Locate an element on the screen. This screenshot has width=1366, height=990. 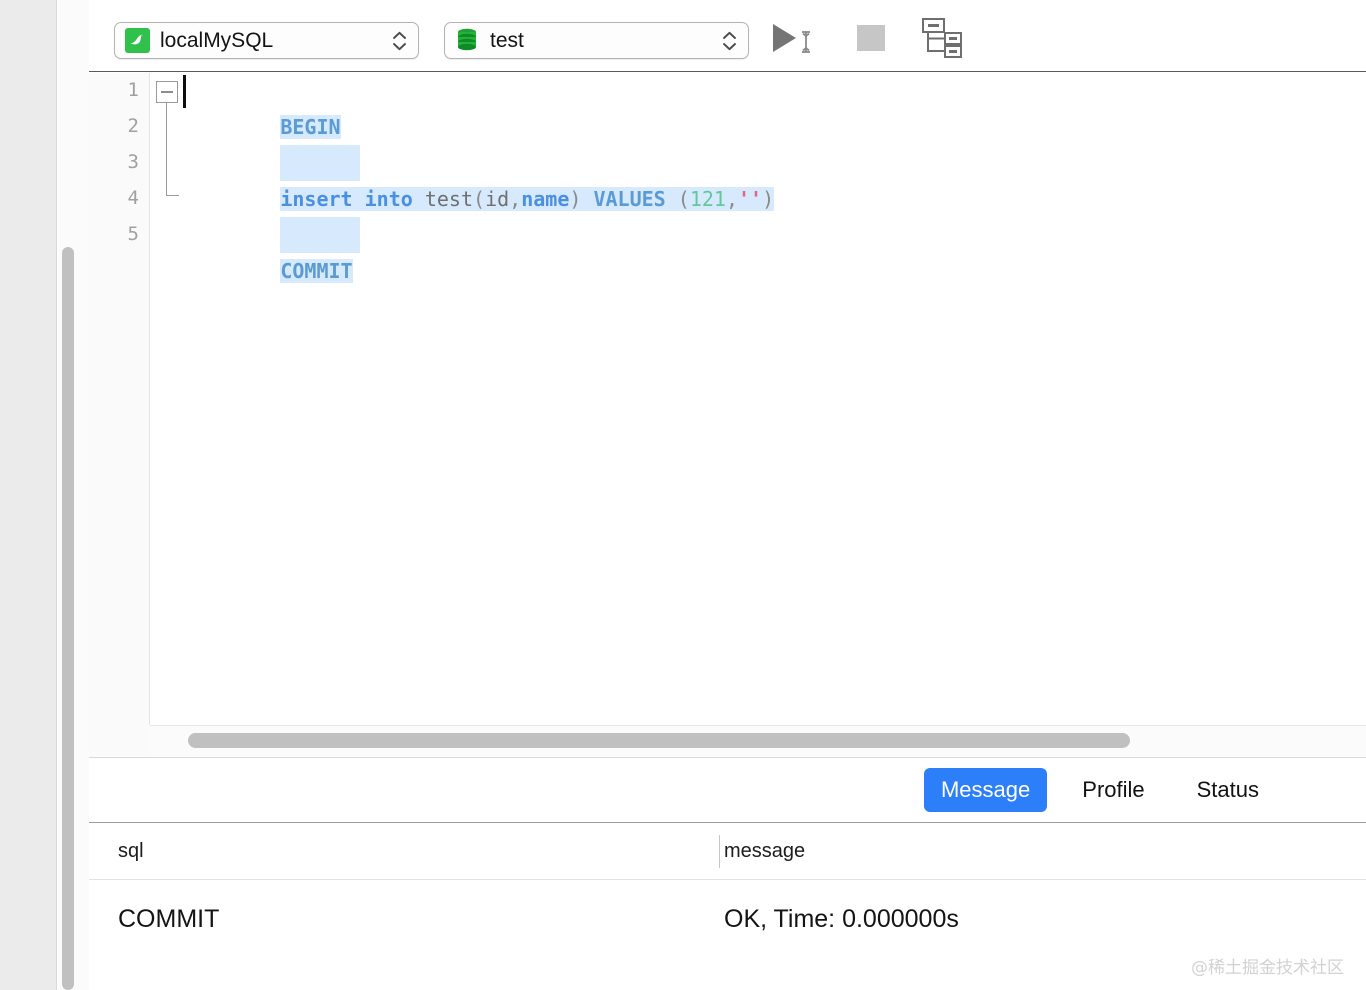
database-cylinder-icon is located at coordinates (467, 41).